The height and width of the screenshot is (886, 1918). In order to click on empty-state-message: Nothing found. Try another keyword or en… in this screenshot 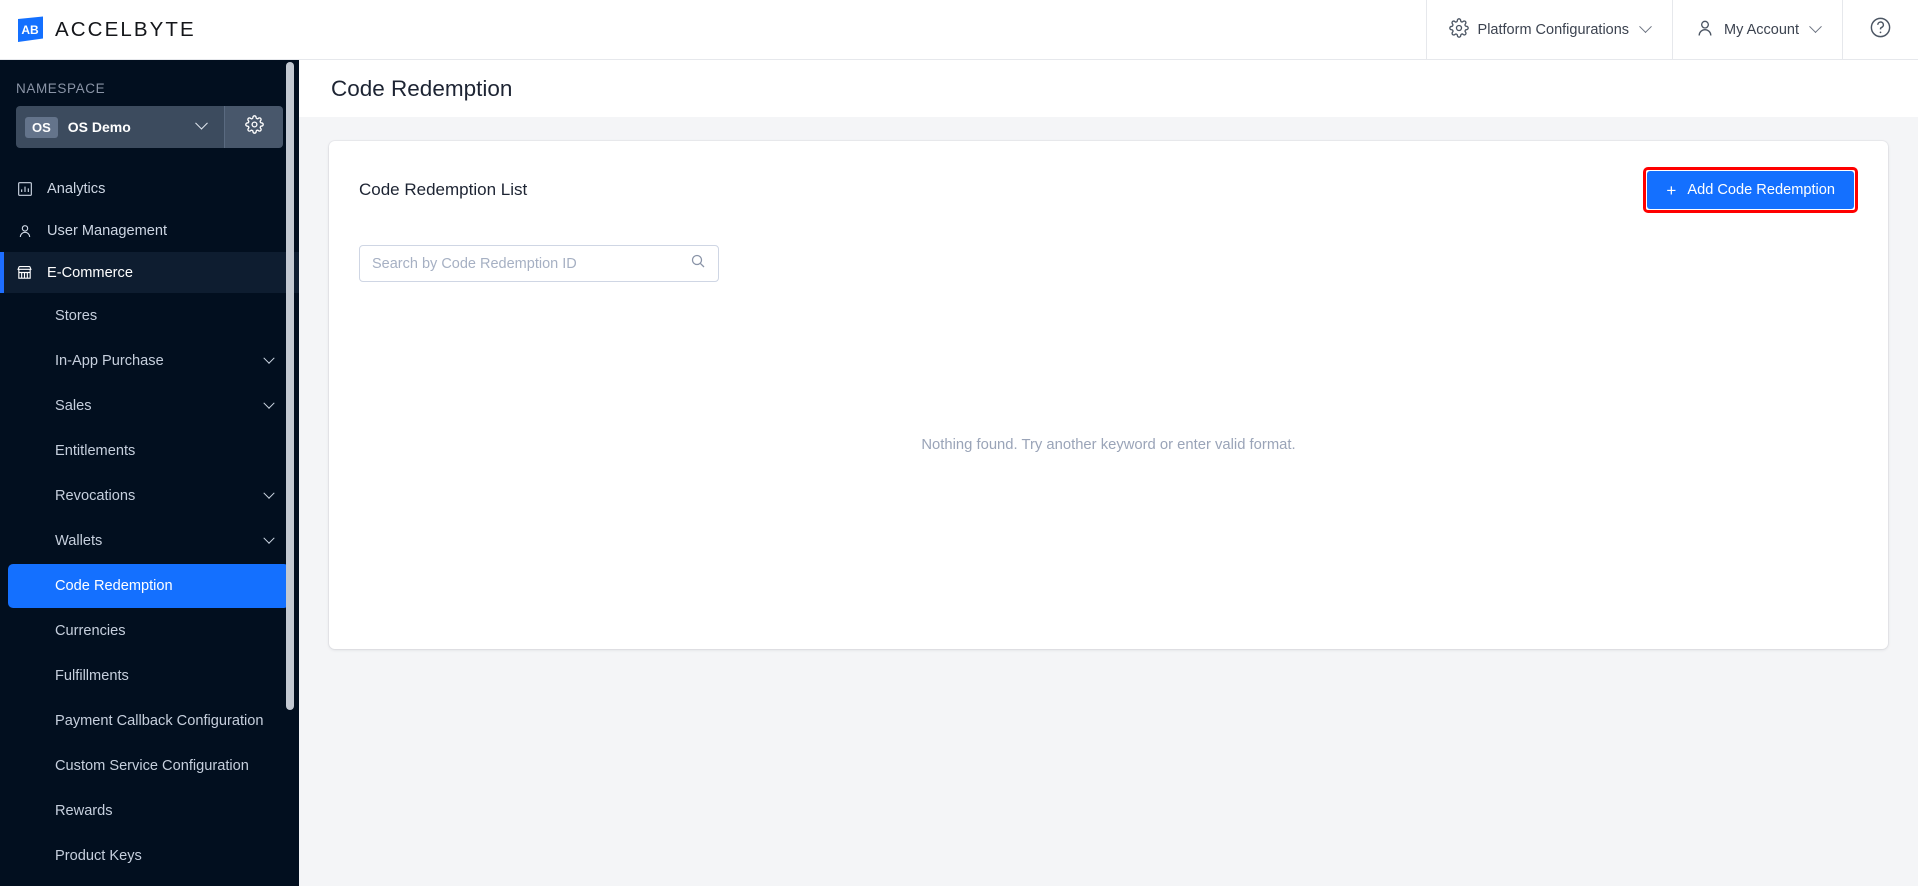, I will do `click(1108, 444)`.